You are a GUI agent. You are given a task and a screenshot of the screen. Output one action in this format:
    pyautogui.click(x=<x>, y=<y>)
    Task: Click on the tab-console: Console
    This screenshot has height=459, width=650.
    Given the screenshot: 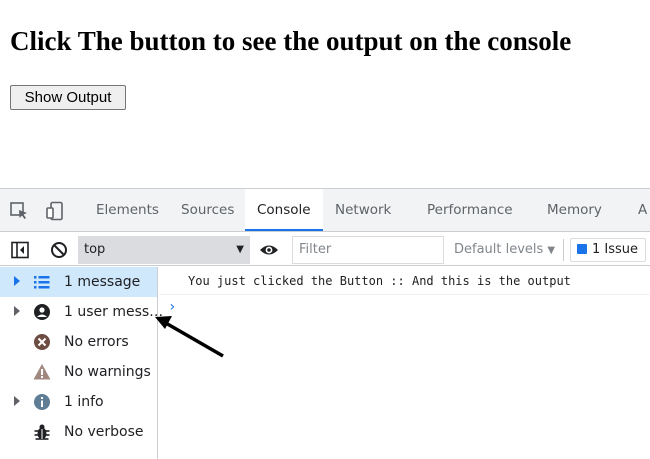 What is the action you would take?
    pyautogui.click(x=284, y=210)
    